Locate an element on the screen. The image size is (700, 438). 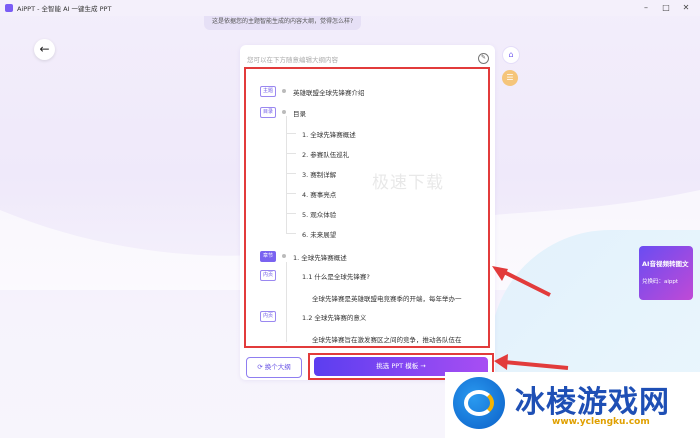
maximize-icon: □ is located at coordinates (666, 8).